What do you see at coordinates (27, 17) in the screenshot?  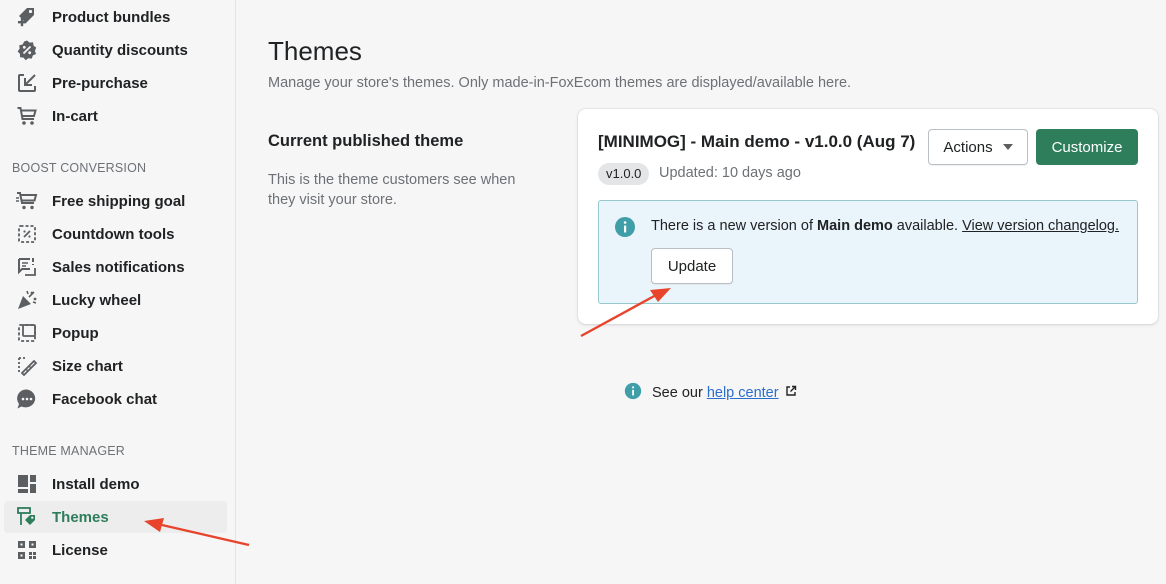 I see `tag-plus-icon` at bounding box center [27, 17].